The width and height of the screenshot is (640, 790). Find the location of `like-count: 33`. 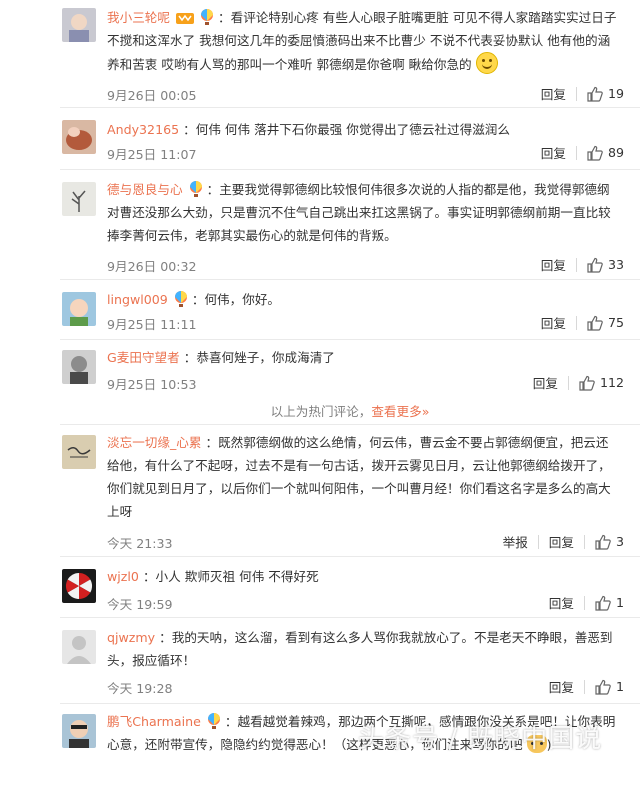

like-count: 33 is located at coordinates (615, 264).